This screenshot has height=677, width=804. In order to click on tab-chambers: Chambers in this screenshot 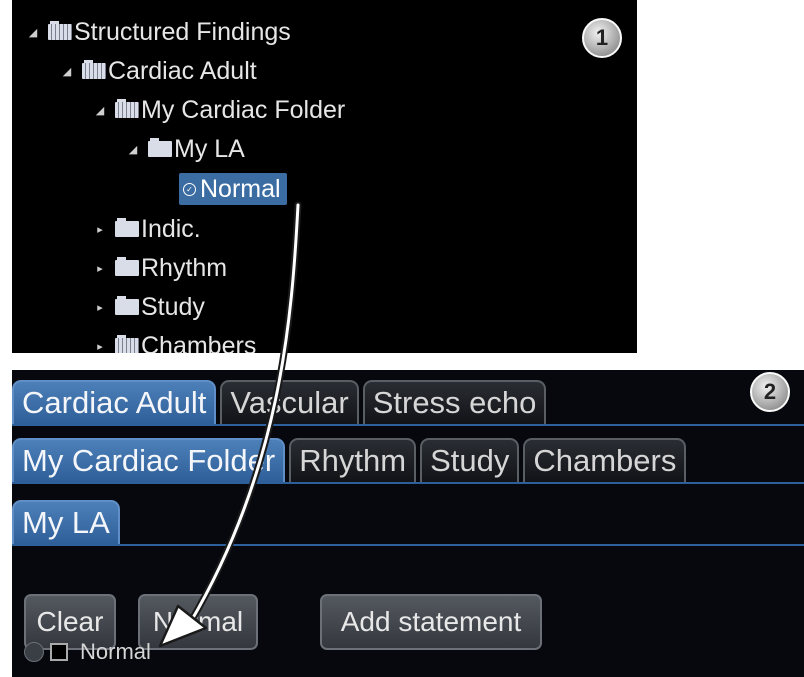, I will do `click(605, 460)`.